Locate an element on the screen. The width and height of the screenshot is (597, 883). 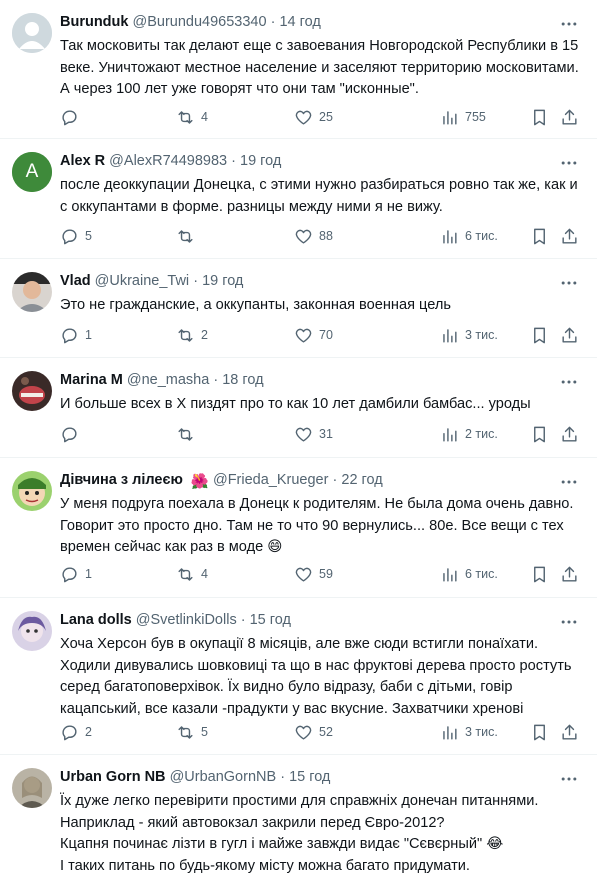
tweet-header: Burunduk @Burundu49653340 · 14 год is located at coordinates (306, 22).